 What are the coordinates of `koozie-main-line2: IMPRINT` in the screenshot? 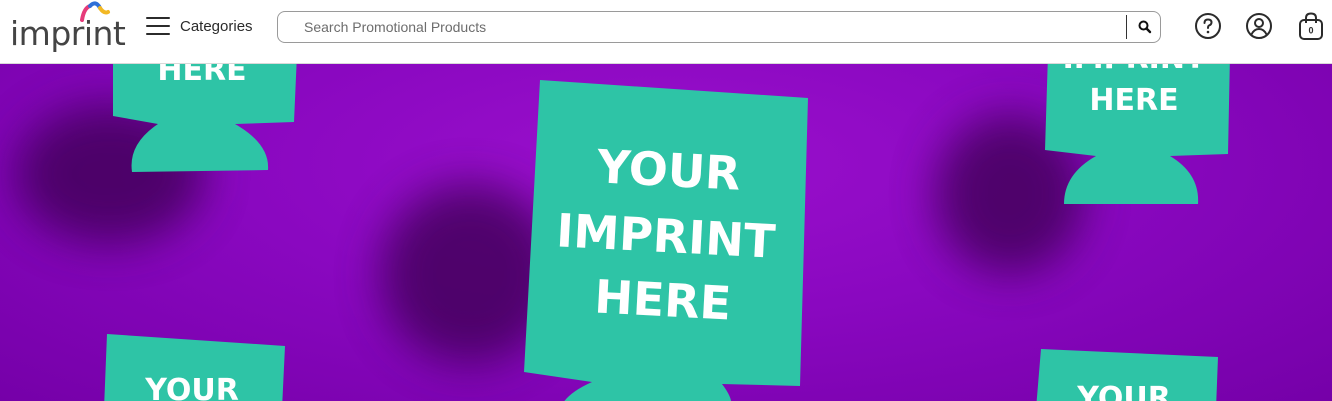 It's located at (666, 235).